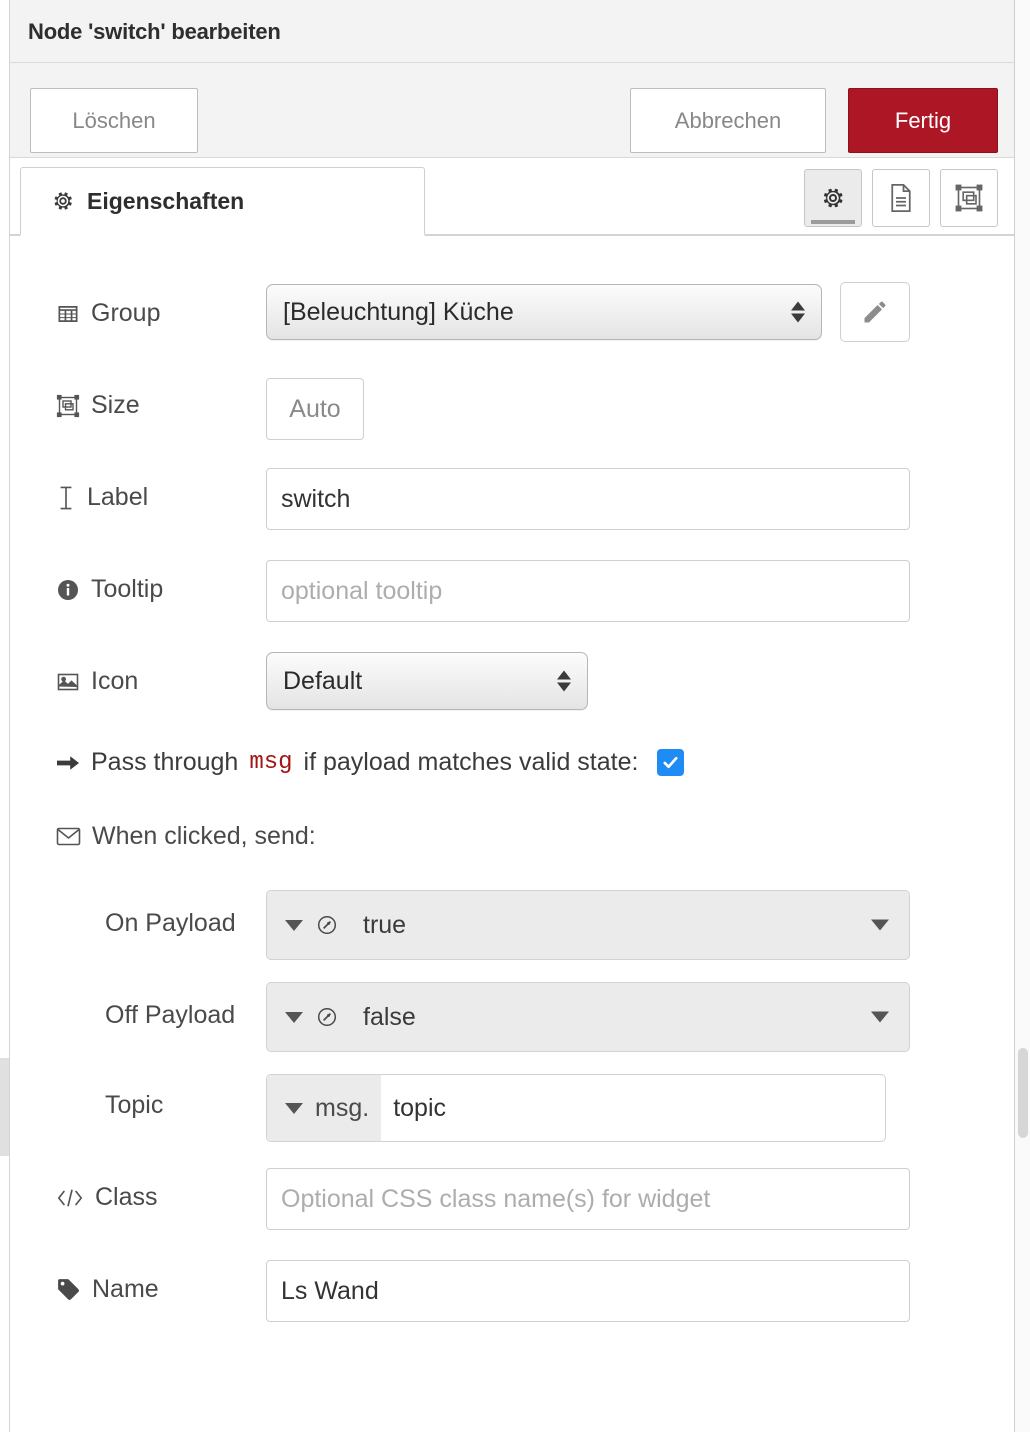 The height and width of the screenshot is (1432, 1030). Describe the element at coordinates (4, 1107) in the screenshot. I see `panel-resize-handle` at that location.